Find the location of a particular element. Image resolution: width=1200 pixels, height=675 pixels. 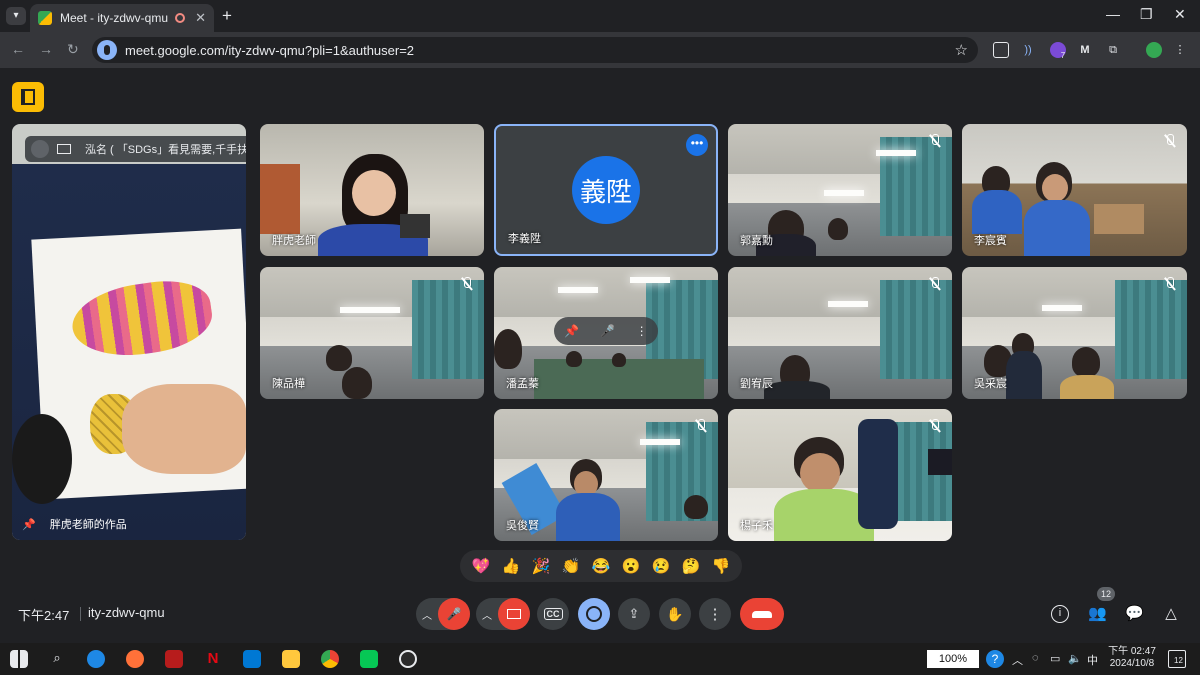

more-options-icon: ••• is located at coordinates (697, 145).